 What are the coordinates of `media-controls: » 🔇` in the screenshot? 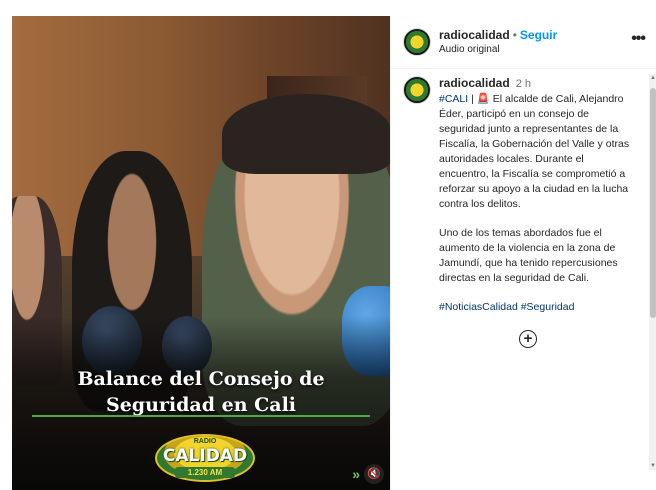 It's located at (368, 474).